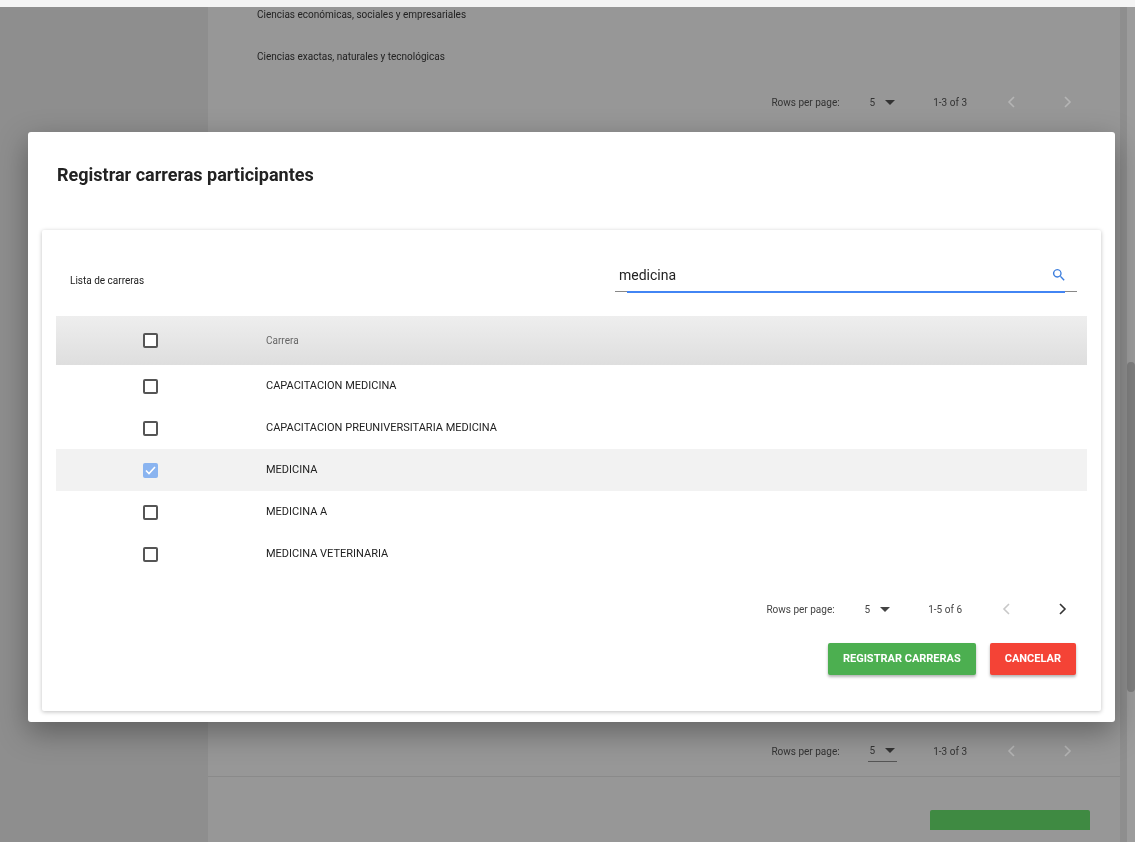 Image resolution: width=1135 pixels, height=842 pixels. Describe the element at coordinates (351, 56) in the screenshot. I see `table-cell-text: Ciencias exactas, naturales y tecnológicas` at that location.